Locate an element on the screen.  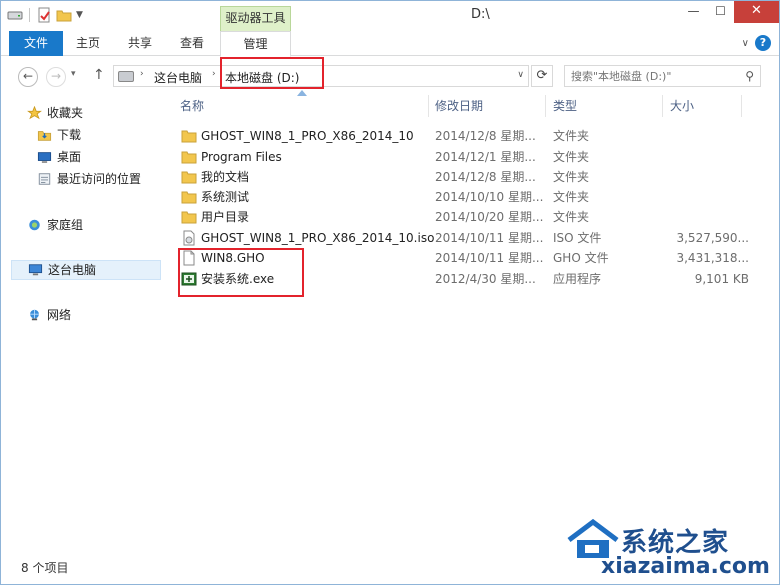
sidebar-item-label: 最近访问的位置 is located at coordinates (99, 179).